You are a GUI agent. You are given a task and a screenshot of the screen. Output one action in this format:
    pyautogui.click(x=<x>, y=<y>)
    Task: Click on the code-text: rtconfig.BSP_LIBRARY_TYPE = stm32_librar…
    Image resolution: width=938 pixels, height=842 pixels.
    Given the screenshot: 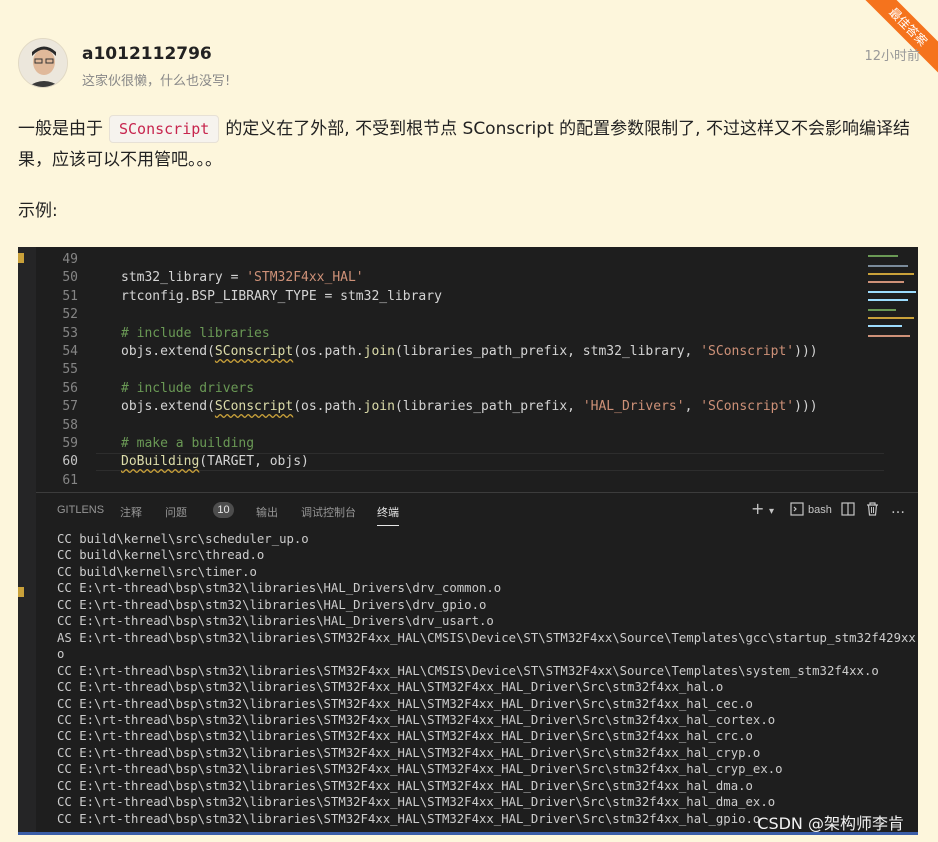 What is the action you would take?
    pyautogui.click(x=281, y=297)
    